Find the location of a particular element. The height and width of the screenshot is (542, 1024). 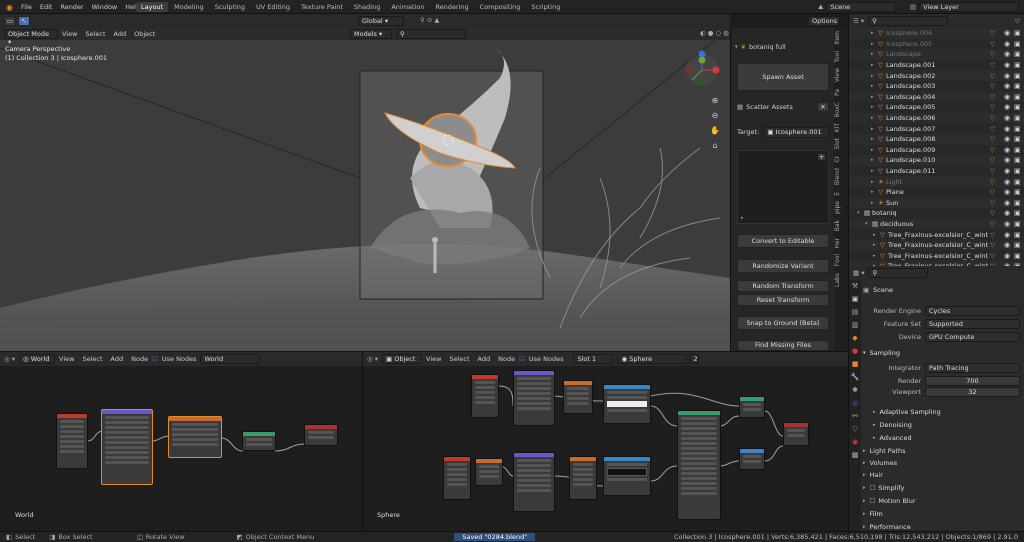

menu-window: Window is located at coordinates (105, 7).